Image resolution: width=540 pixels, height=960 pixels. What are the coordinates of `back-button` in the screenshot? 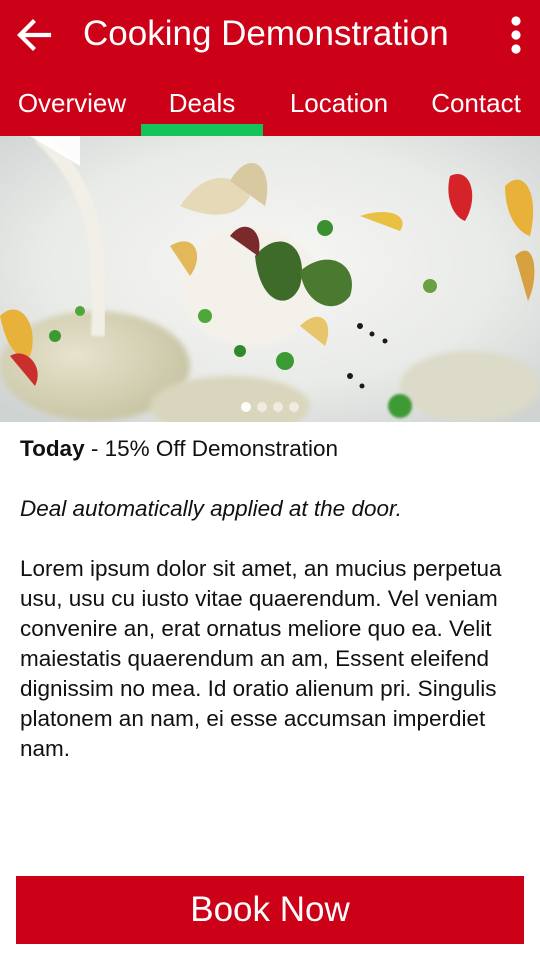 It's located at (34, 35).